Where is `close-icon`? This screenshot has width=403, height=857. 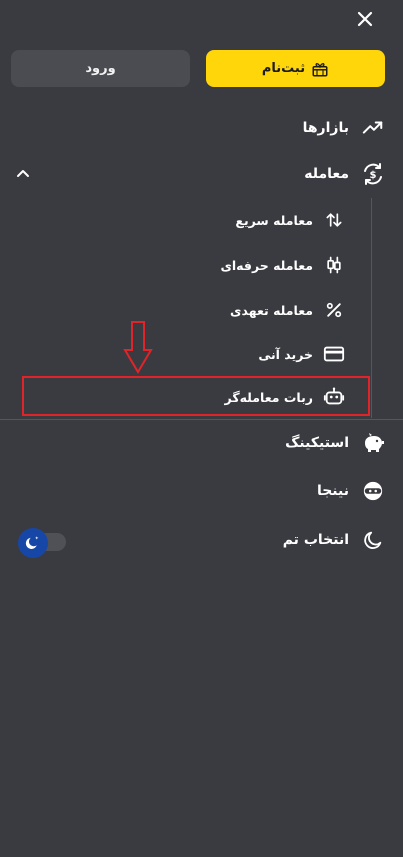 close-icon is located at coordinates (365, 19).